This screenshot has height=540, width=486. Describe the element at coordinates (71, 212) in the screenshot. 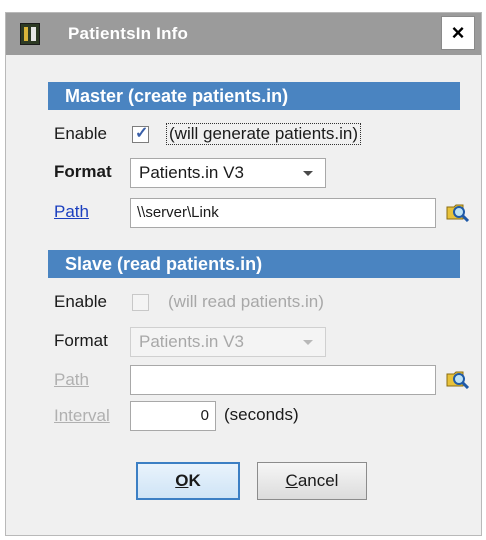

I see `master-path-link: Path` at that location.